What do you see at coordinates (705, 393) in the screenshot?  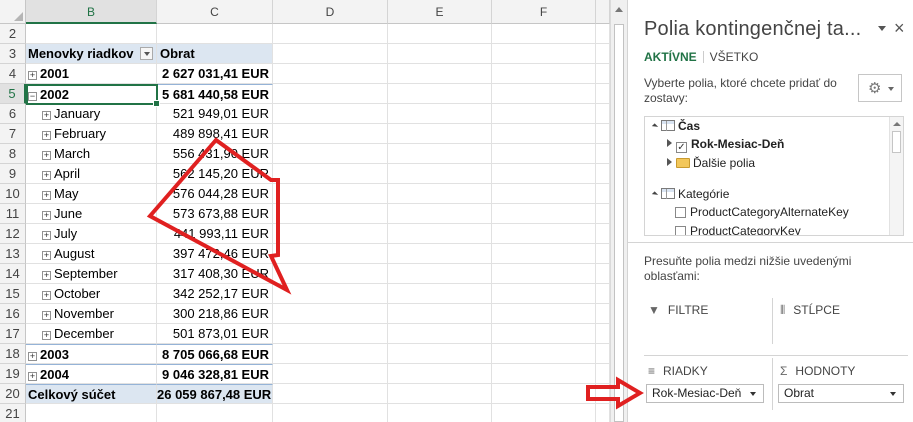 I see `rows-field-pill: Rok-Mesiac-Deň` at bounding box center [705, 393].